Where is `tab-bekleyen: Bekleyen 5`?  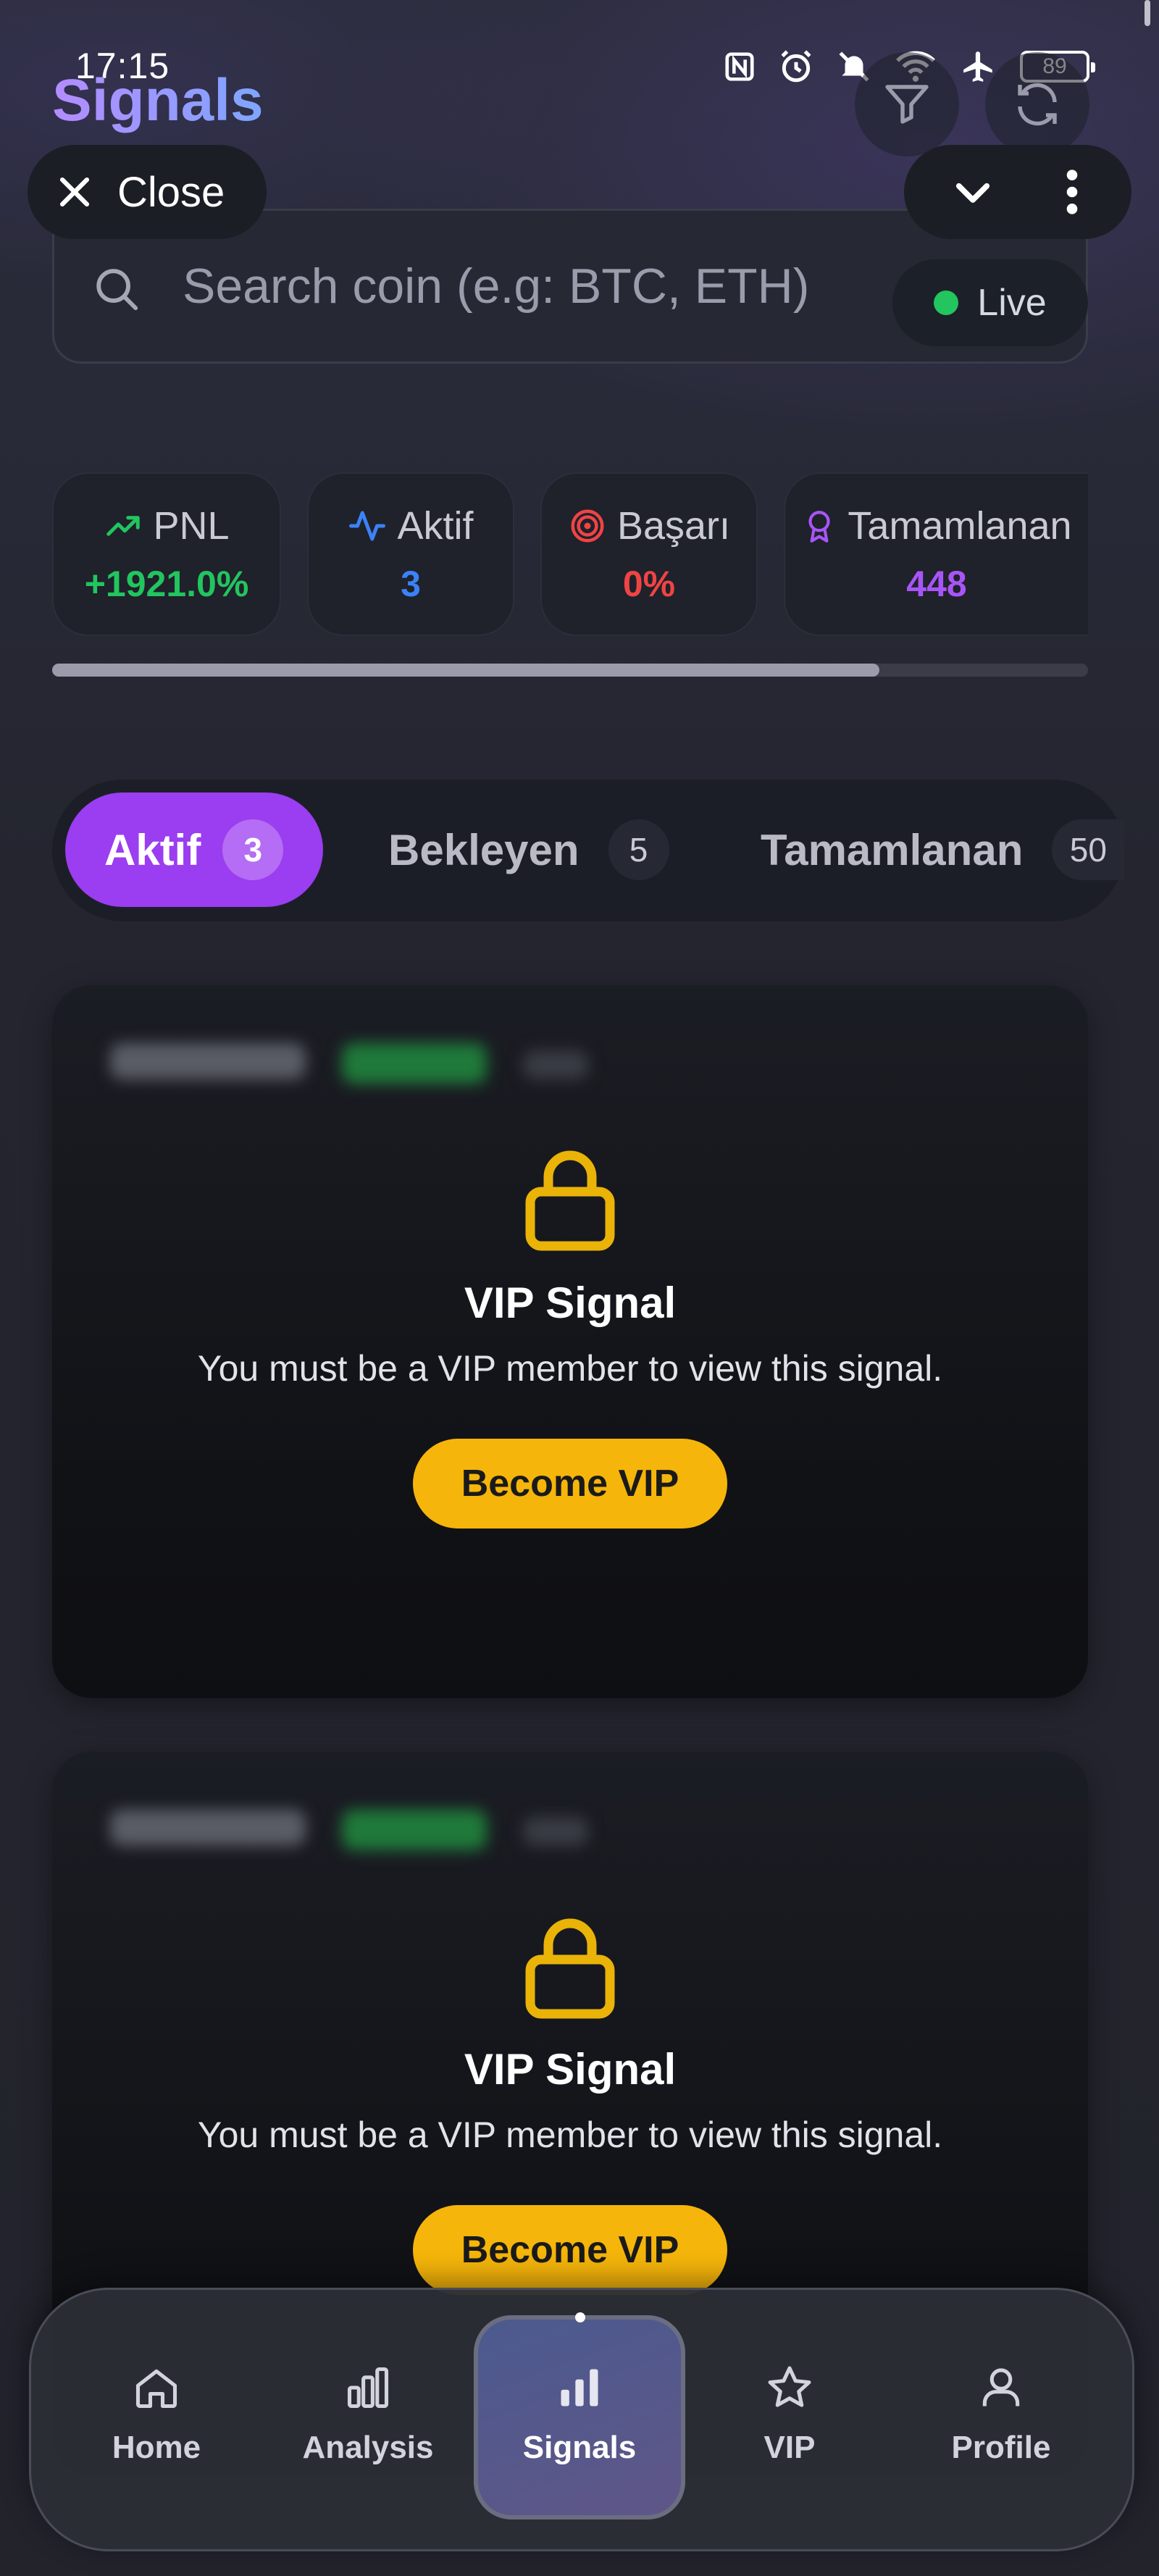
tab-bekleyen: Bekleyen 5 is located at coordinates (528, 850).